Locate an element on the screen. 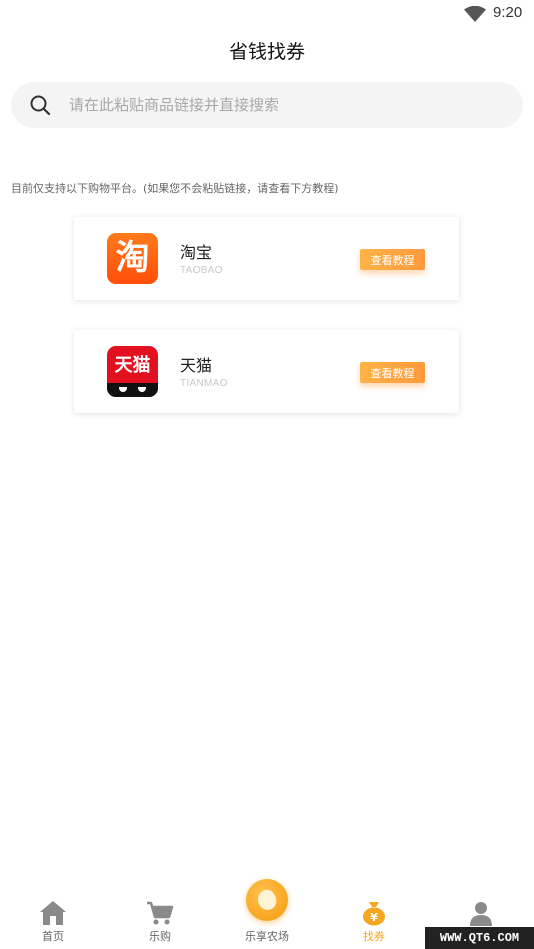 This screenshot has width=534, height=949. taobao-logo-text: 淘 is located at coordinates (132, 258).